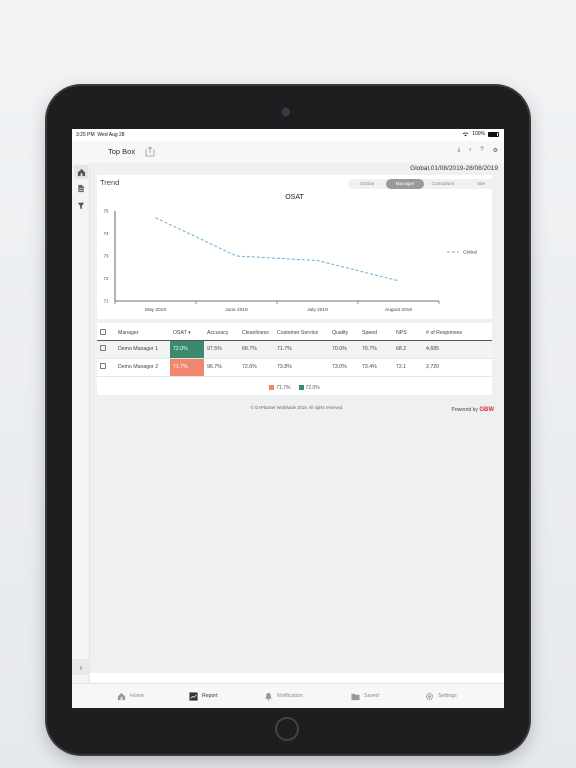 This screenshot has height=768, width=576. What do you see at coordinates (486, 410) in the screenshot?
I see `brand-logo: GBW` at bounding box center [486, 410].